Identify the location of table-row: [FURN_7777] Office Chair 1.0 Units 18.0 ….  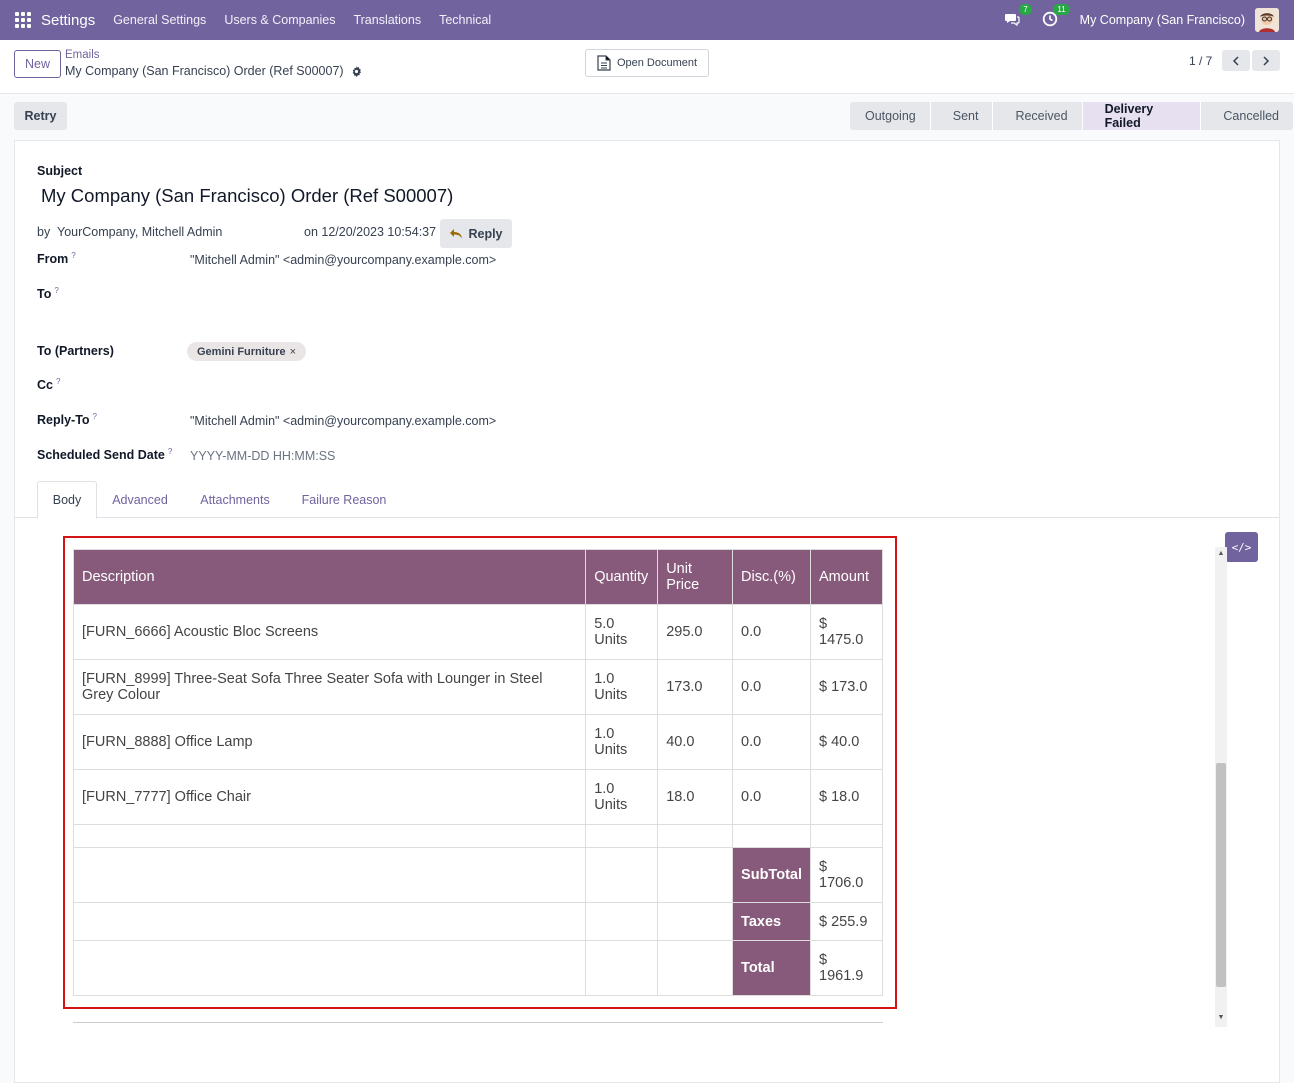
(477, 797).